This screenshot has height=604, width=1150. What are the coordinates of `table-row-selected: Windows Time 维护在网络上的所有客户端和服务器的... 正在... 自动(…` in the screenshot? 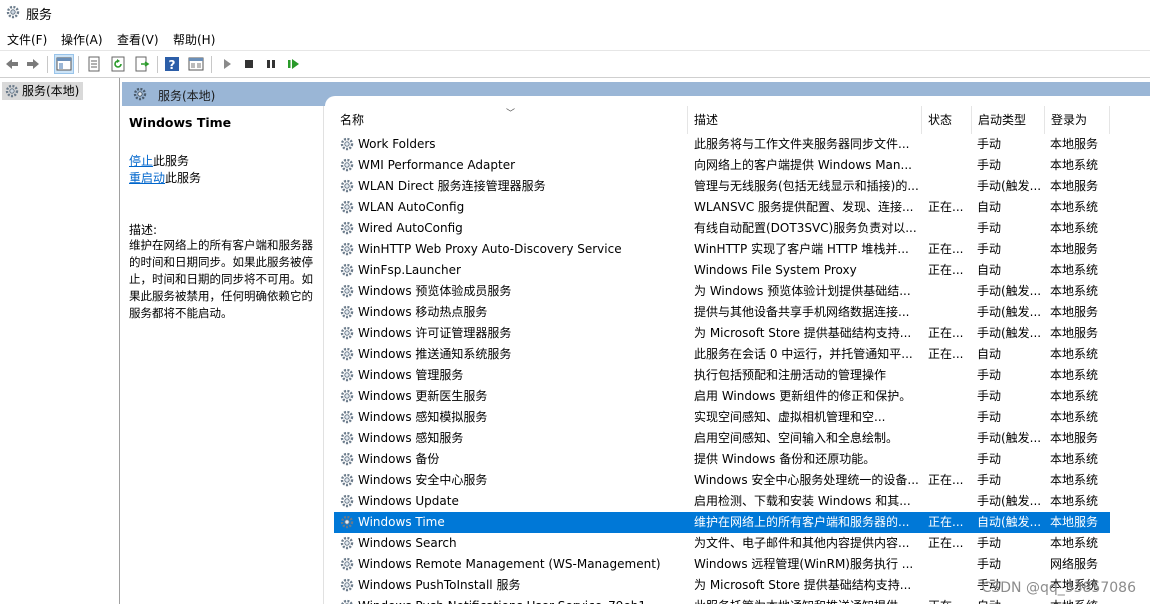 It's located at (722, 522).